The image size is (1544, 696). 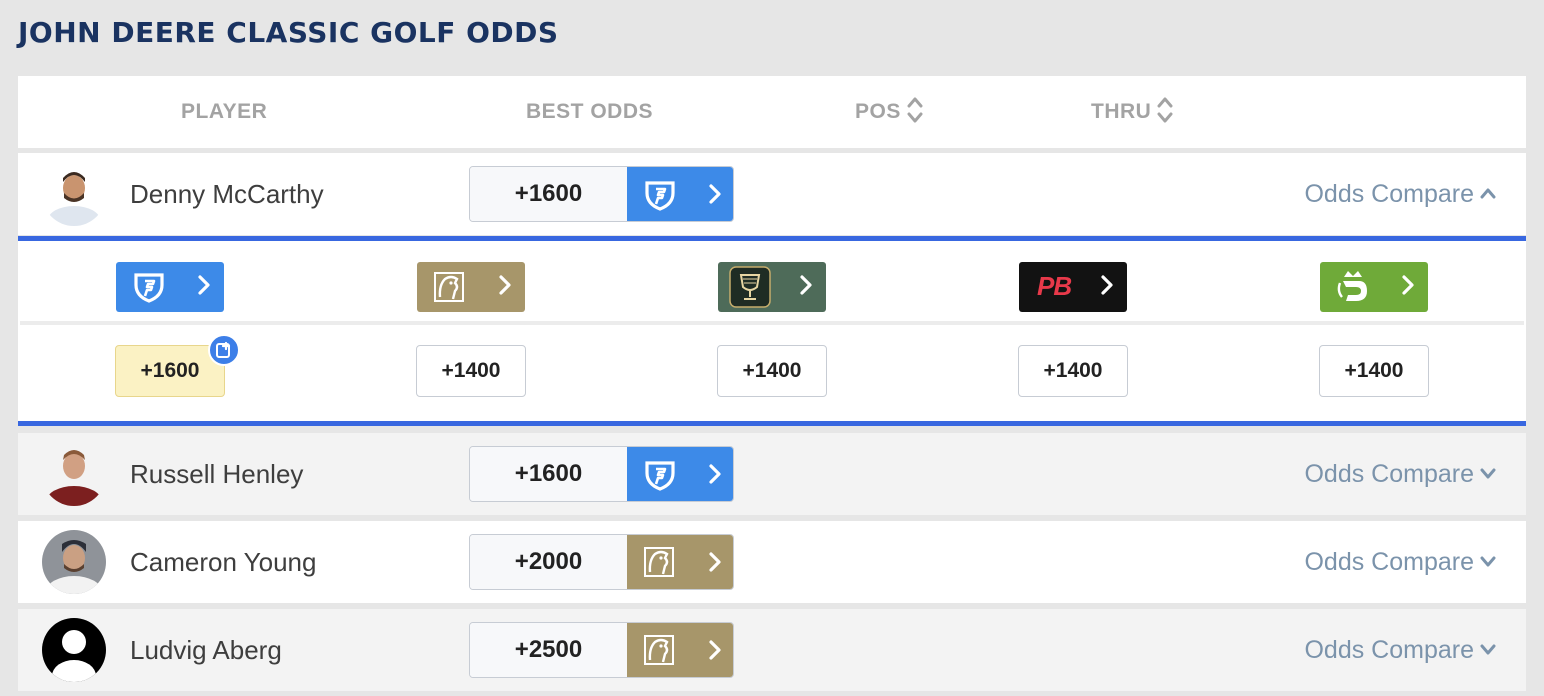 What do you see at coordinates (750, 287) in the screenshot?
I see `caesars-trophy-icon` at bounding box center [750, 287].